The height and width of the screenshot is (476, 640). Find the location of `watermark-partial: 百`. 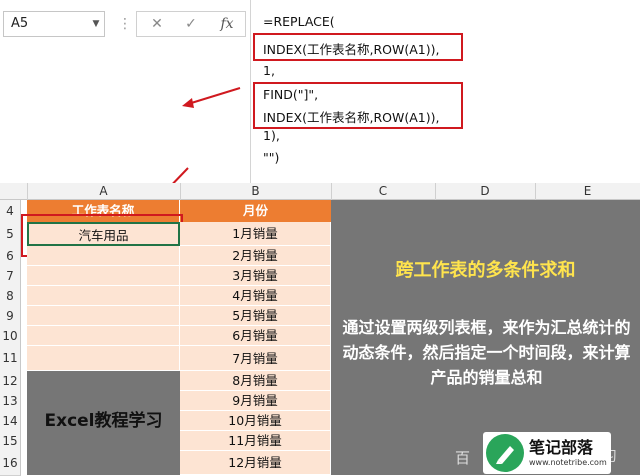

watermark-partial: 百 is located at coordinates (463, 458).